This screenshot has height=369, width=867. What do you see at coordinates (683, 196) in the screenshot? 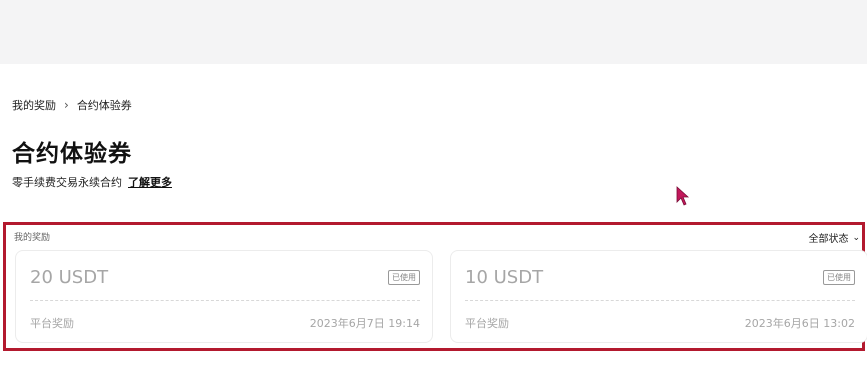
I see `mouse-cursor-icon` at bounding box center [683, 196].